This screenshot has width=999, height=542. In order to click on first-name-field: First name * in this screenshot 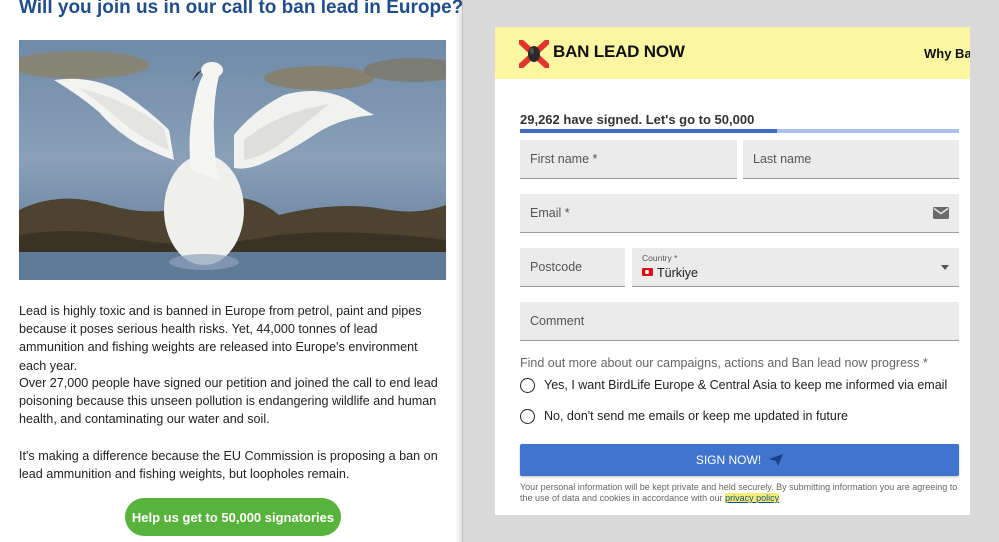, I will do `click(628, 159)`.